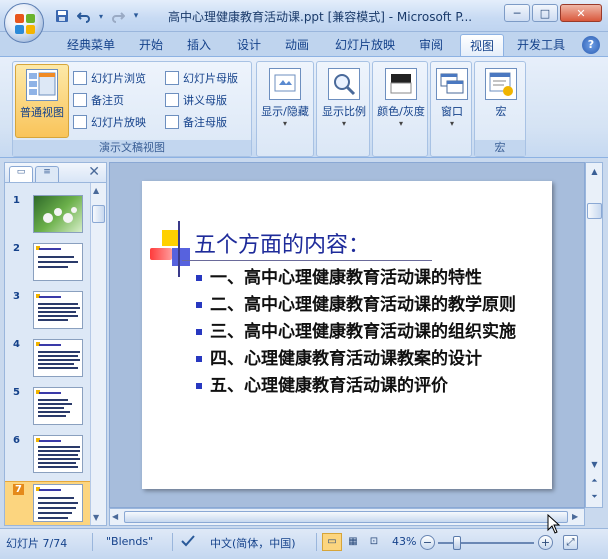 This screenshot has width=608, height=559. I want to click on show-hide-button: 显示/隐藏 ▾, so click(285, 101).